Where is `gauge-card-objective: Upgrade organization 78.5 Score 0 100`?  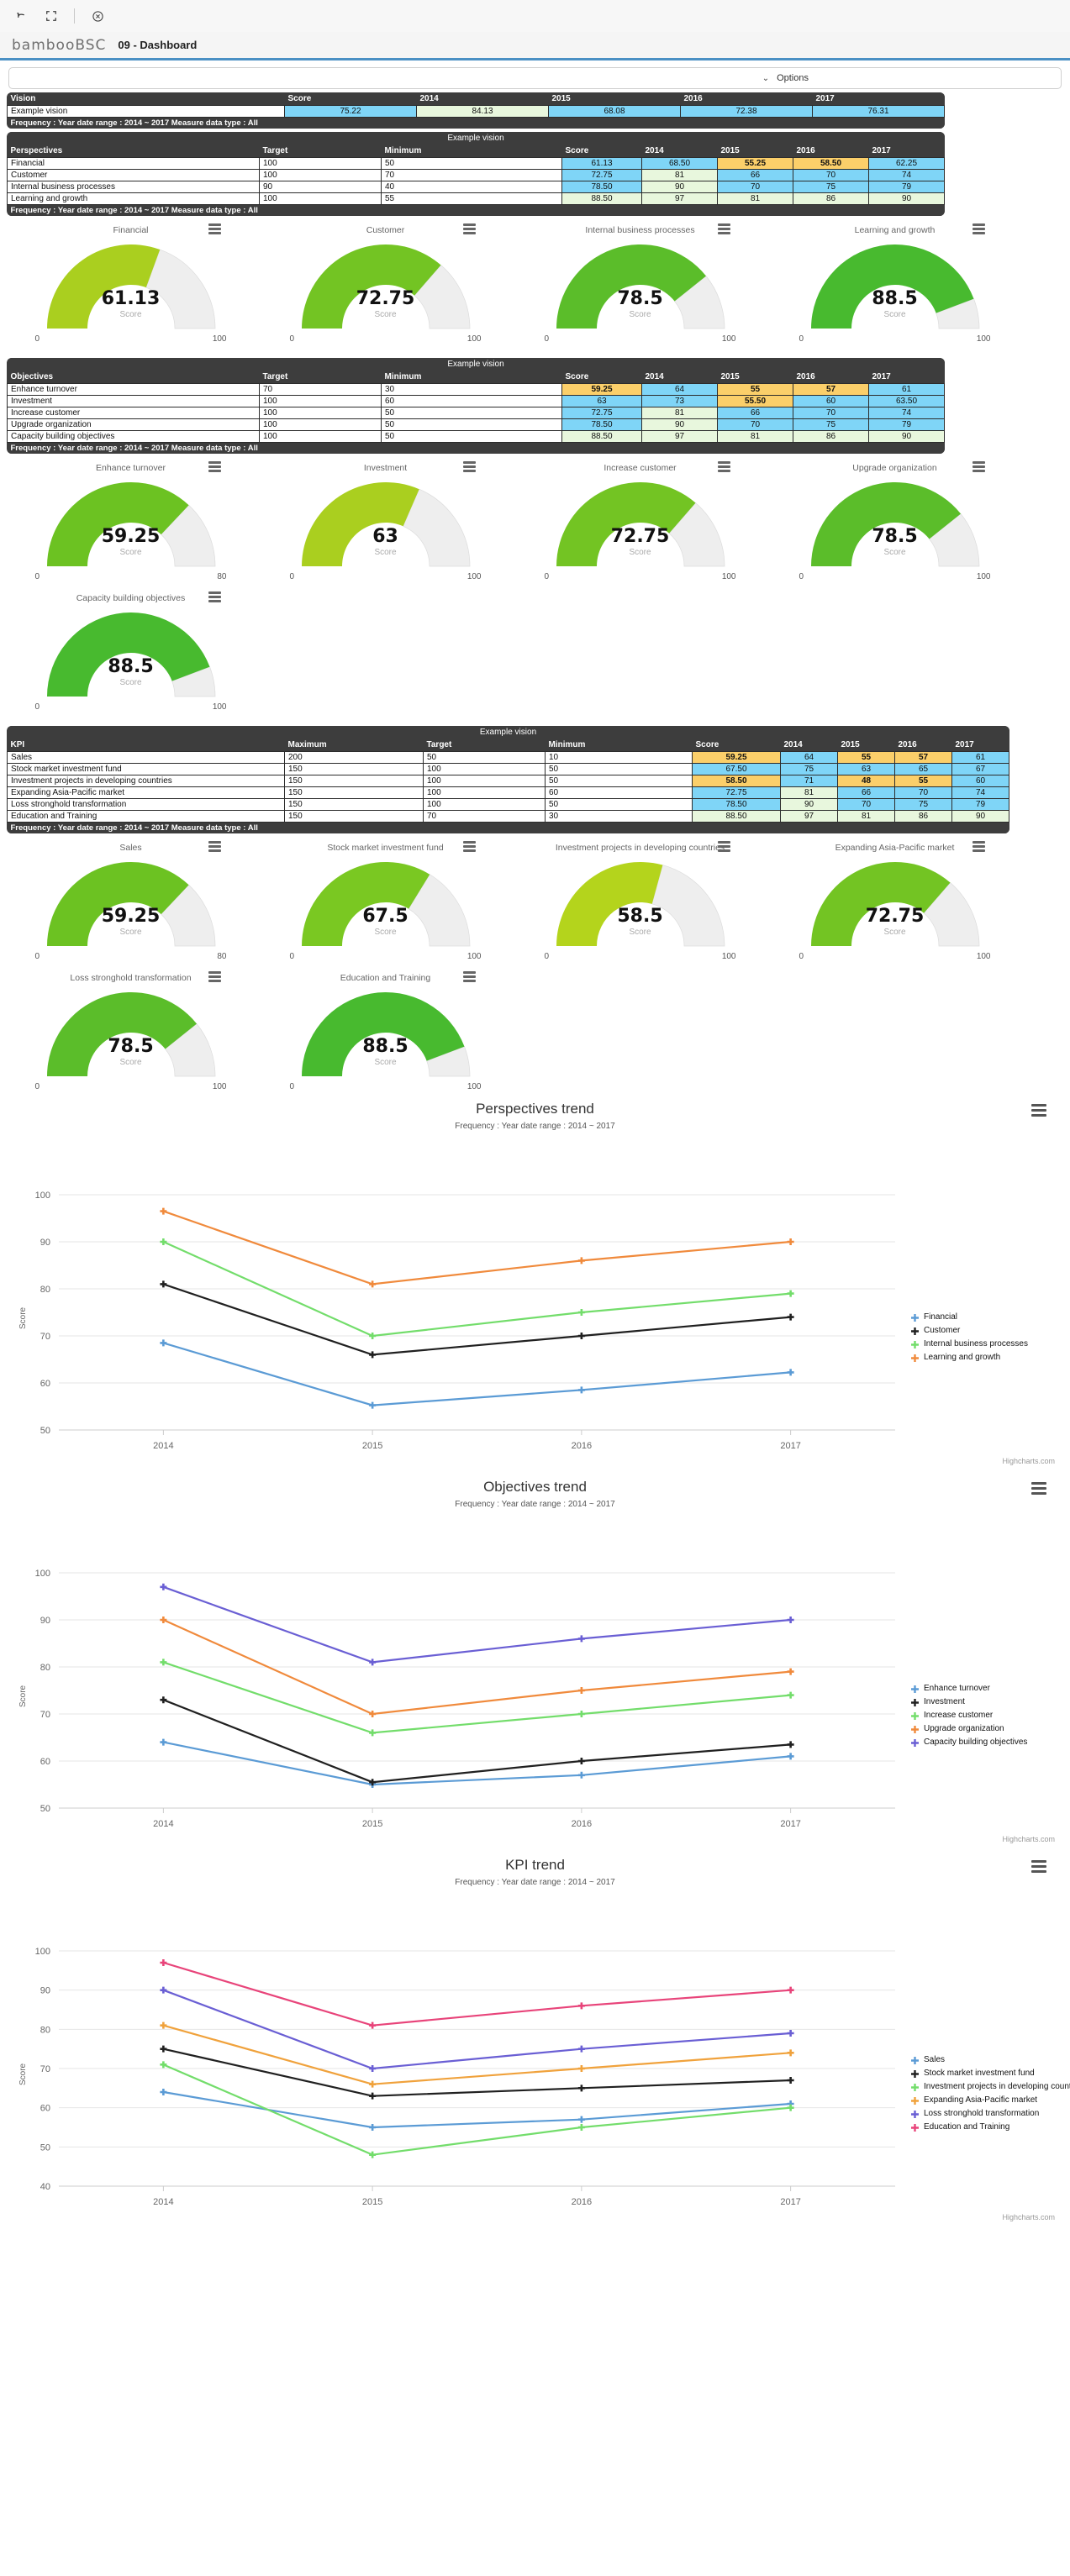
gauge-card-objective: Upgrade organization 78.5 Score 0 100 is located at coordinates (895, 522).